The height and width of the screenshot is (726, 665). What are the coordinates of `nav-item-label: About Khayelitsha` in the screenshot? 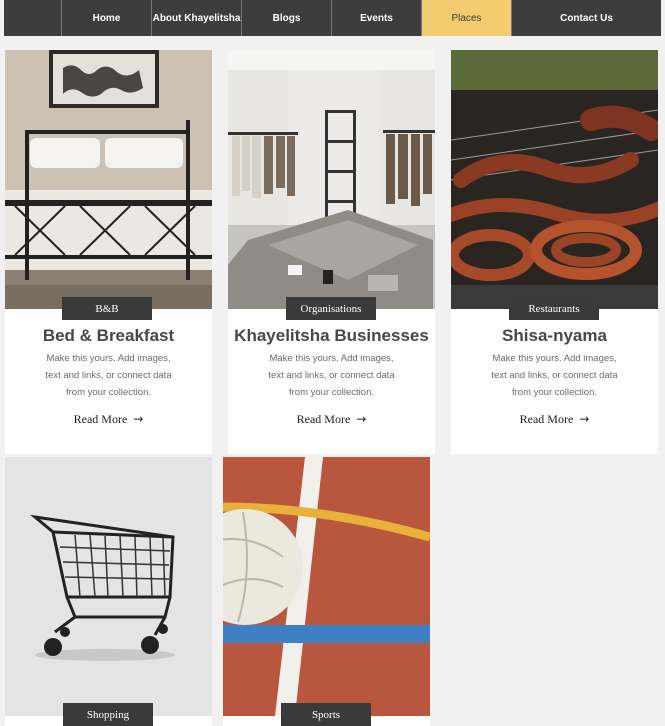 It's located at (196, 18).